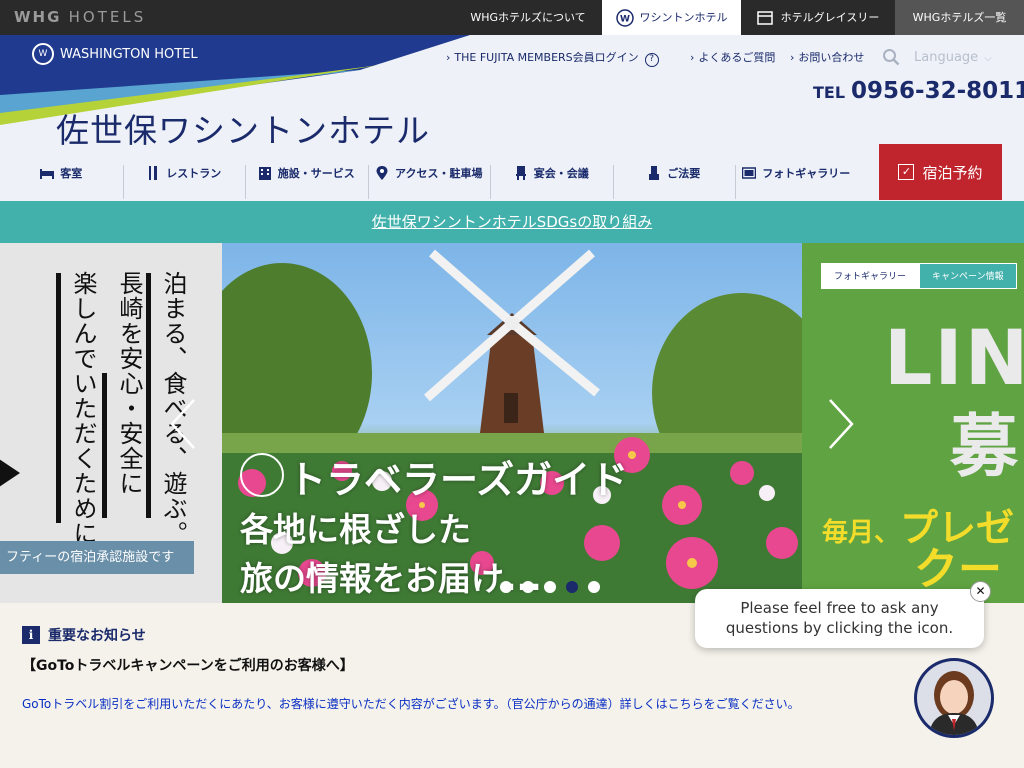  What do you see at coordinates (83, 421) in the screenshot?
I see `slide-left-line-3: 楽しんでいただくために。` at bounding box center [83, 421].